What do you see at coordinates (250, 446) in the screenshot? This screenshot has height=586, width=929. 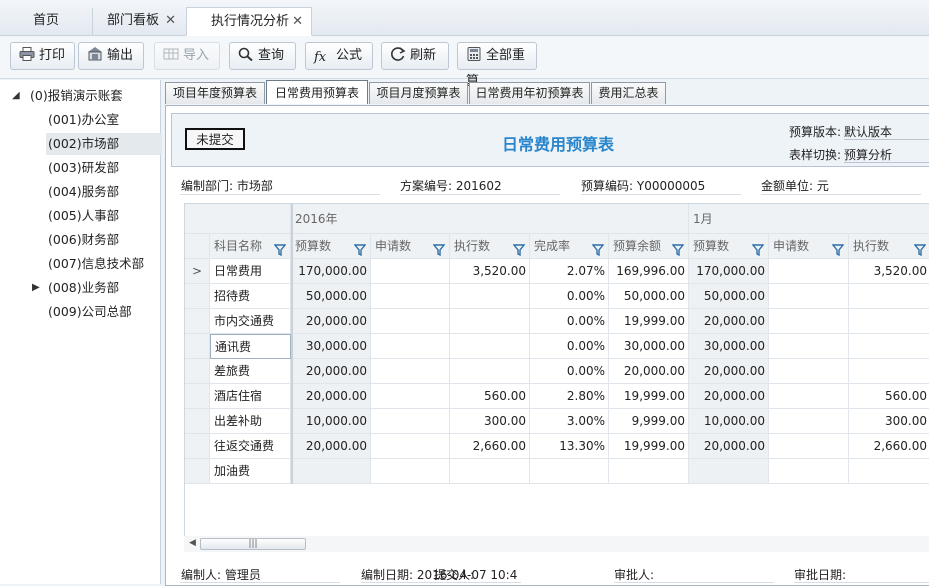 I see `subject-name-cell: 往返交通费` at bounding box center [250, 446].